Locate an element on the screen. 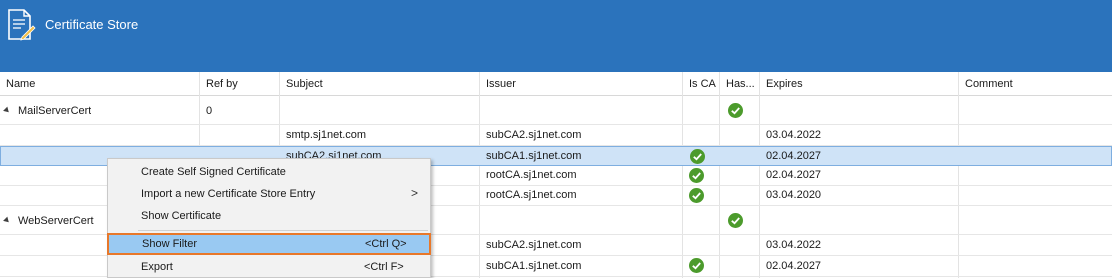 The width and height of the screenshot is (1112, 278). expires-cell: 03.04.2020 is located at coordinates (794, 195).